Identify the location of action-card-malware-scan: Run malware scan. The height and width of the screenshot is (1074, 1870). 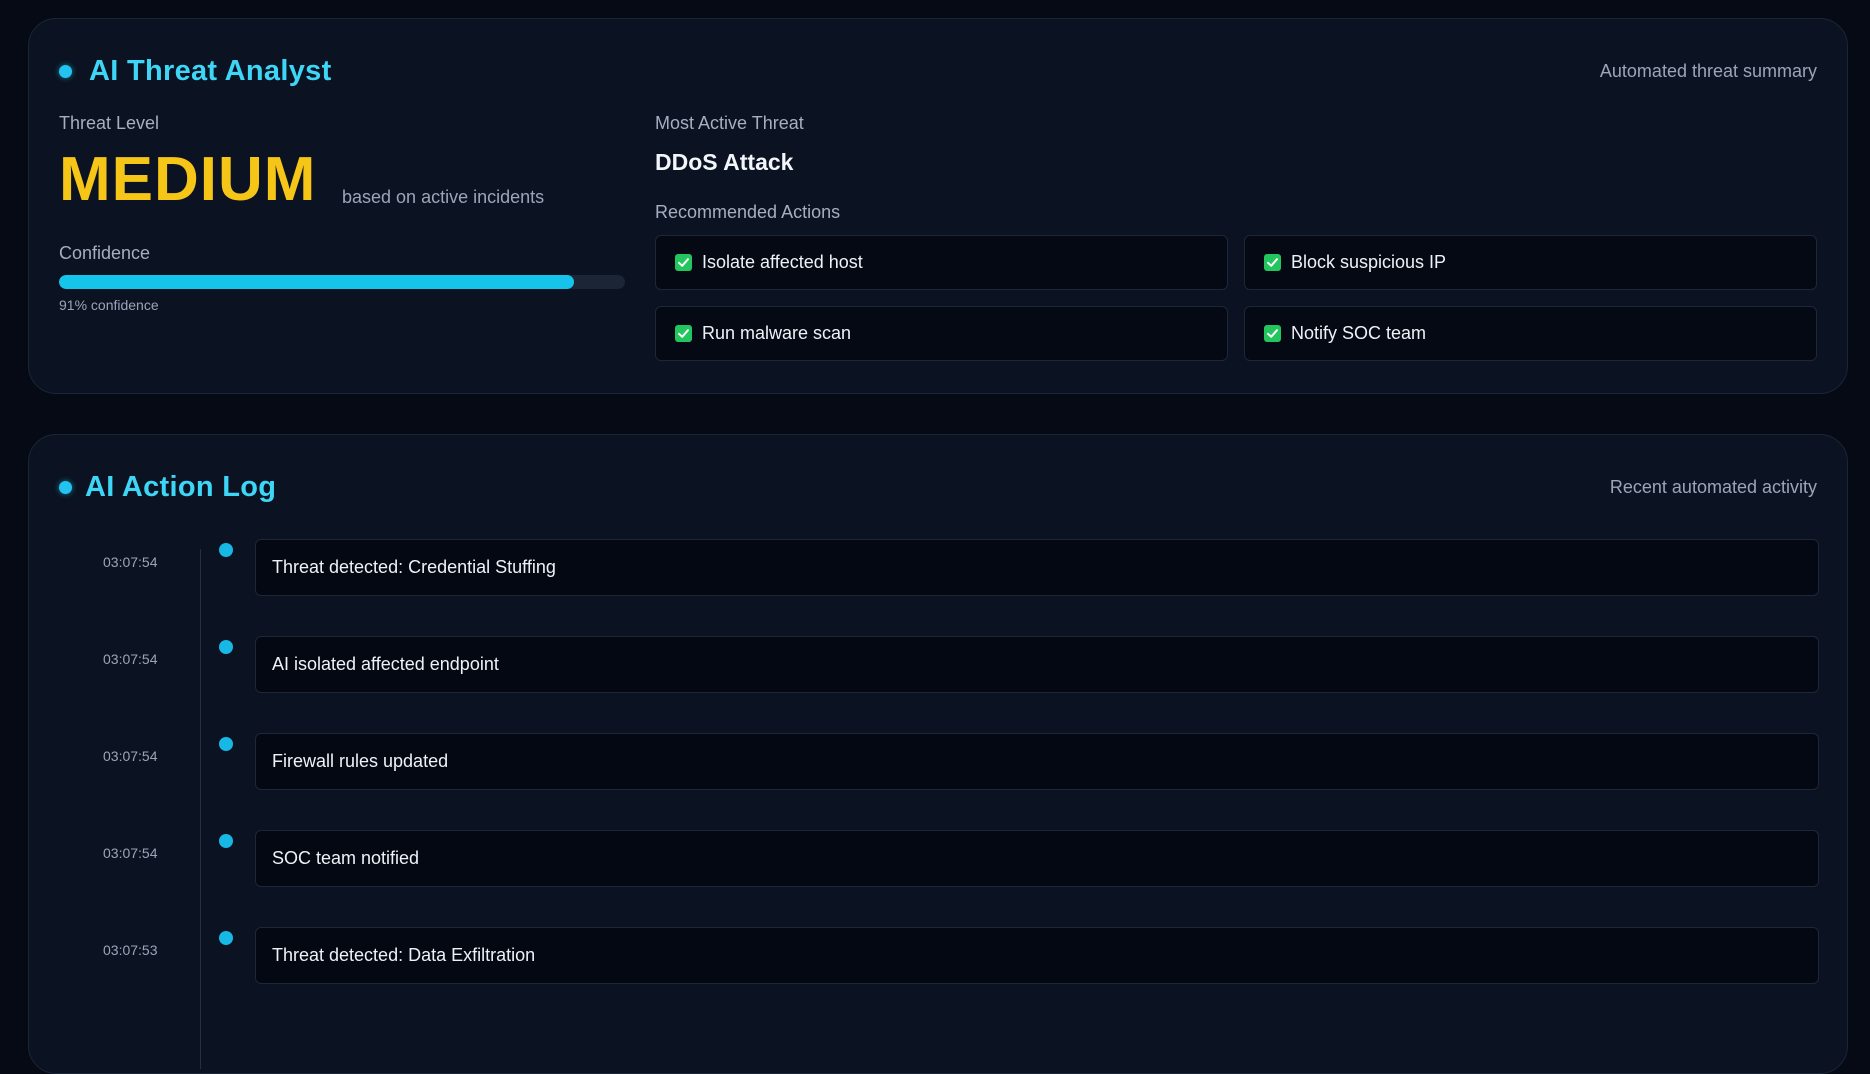
(941, 333).